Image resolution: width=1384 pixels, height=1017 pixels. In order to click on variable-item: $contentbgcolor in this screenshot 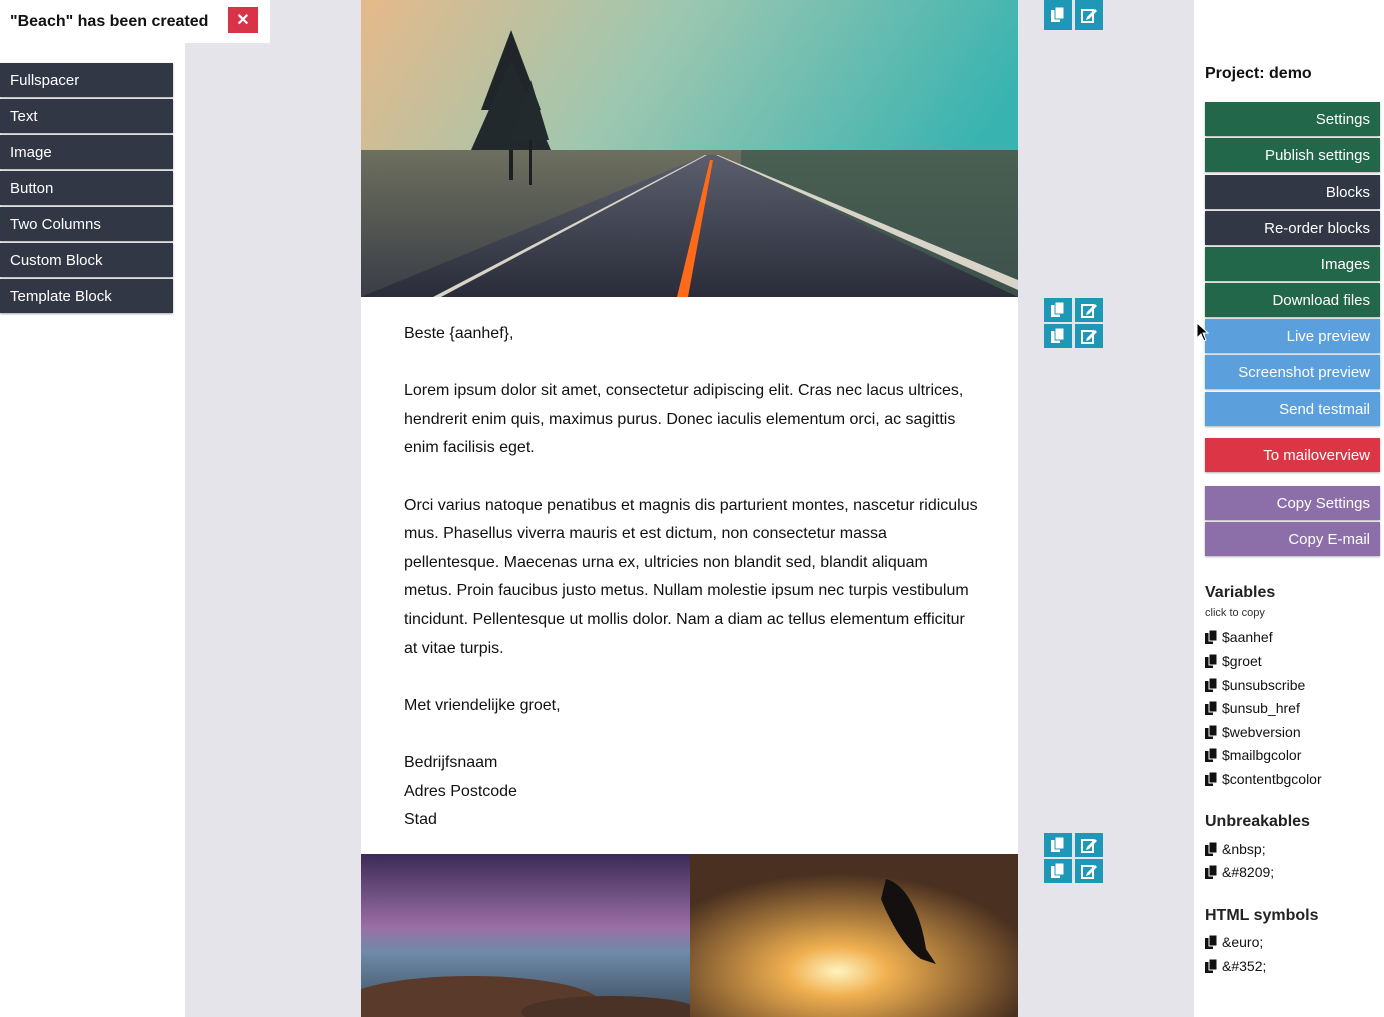, I will do `click(1263, 779)`.